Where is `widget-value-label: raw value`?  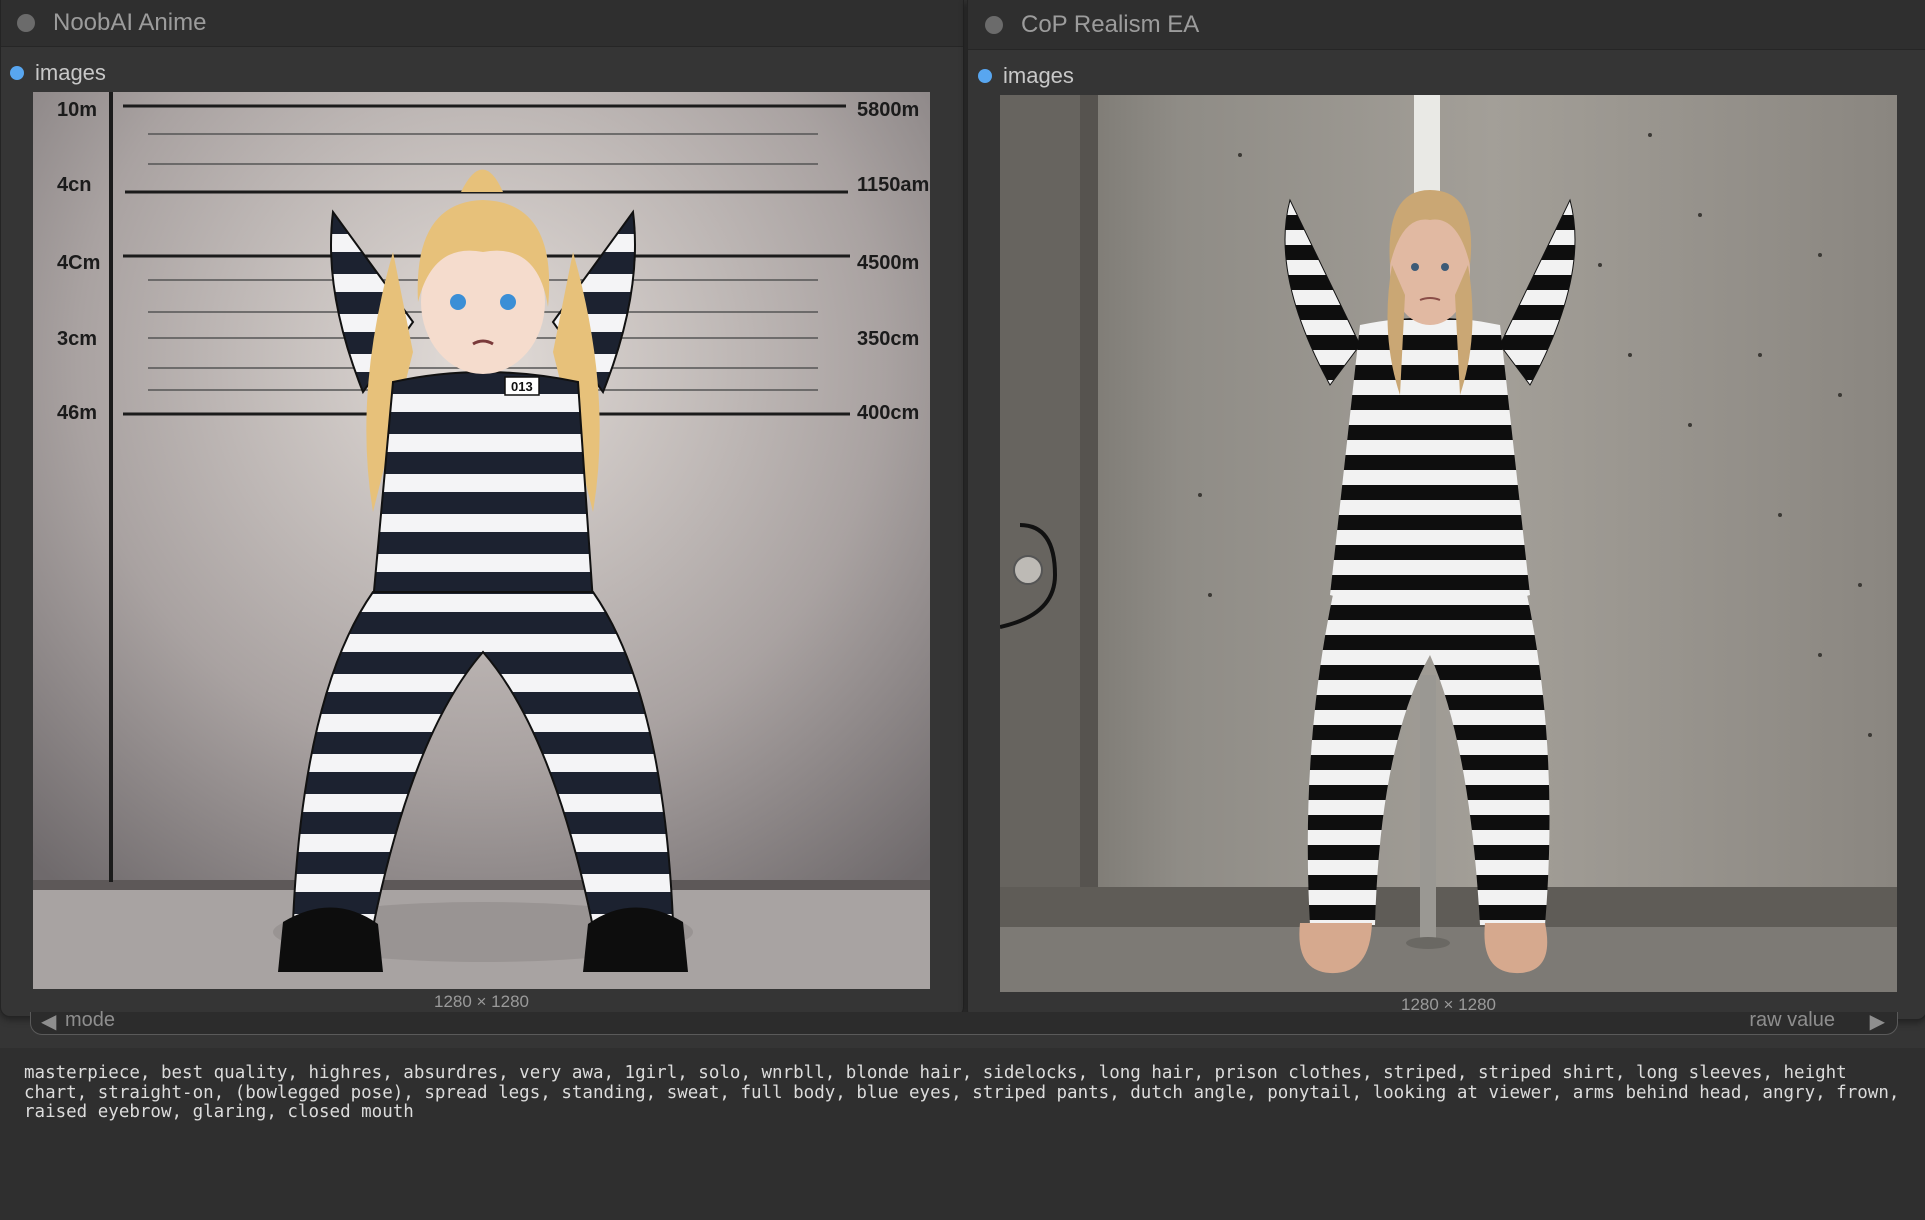
widget-value-label: raw value is located at coordinates (1792, 1020).